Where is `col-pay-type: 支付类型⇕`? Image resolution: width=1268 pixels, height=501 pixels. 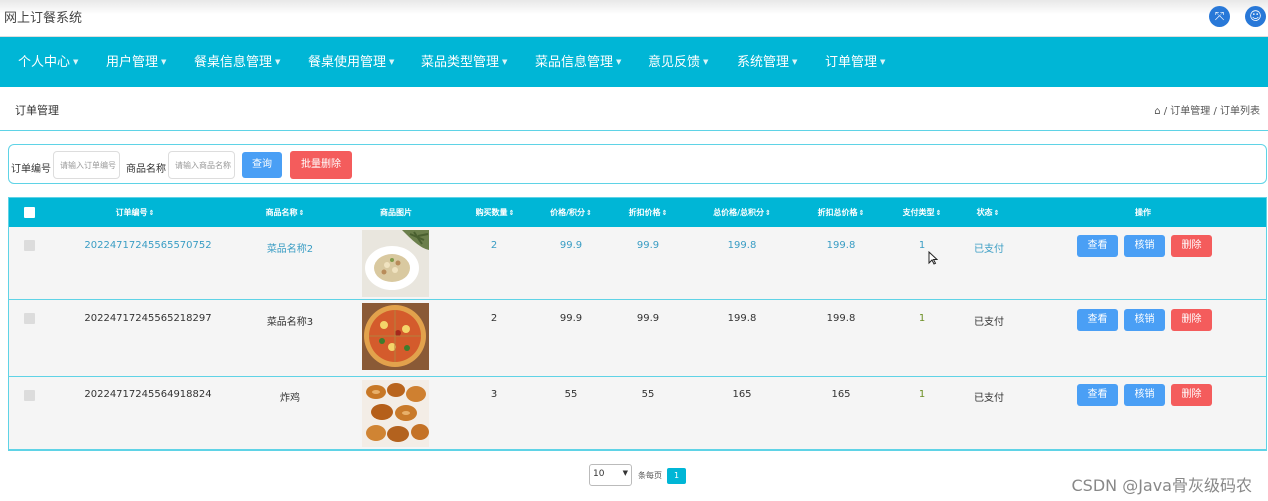 col-pay-type: 支付类型⇕ is located at coordinates (922, 212).